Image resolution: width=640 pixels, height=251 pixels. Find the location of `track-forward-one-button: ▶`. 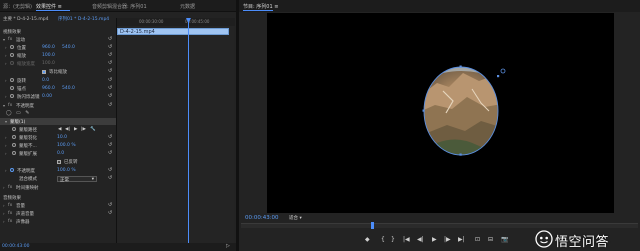

track-forward-one-button: ▶ is located at coordinates (75, 129).